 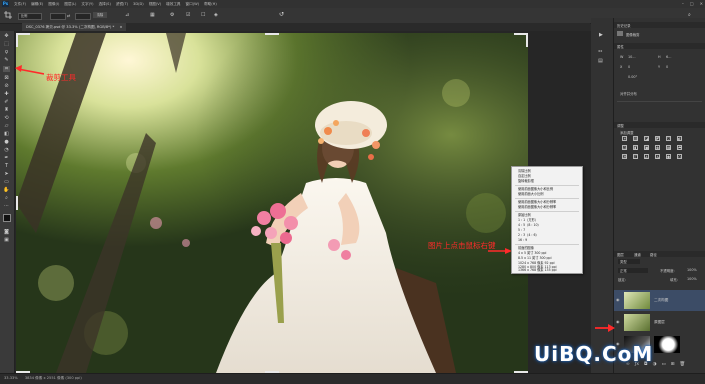 What do you see at coordinates (30, 16) in the screenshot?
I see `ratio-select: 比例` at bounding box center [30, 16].